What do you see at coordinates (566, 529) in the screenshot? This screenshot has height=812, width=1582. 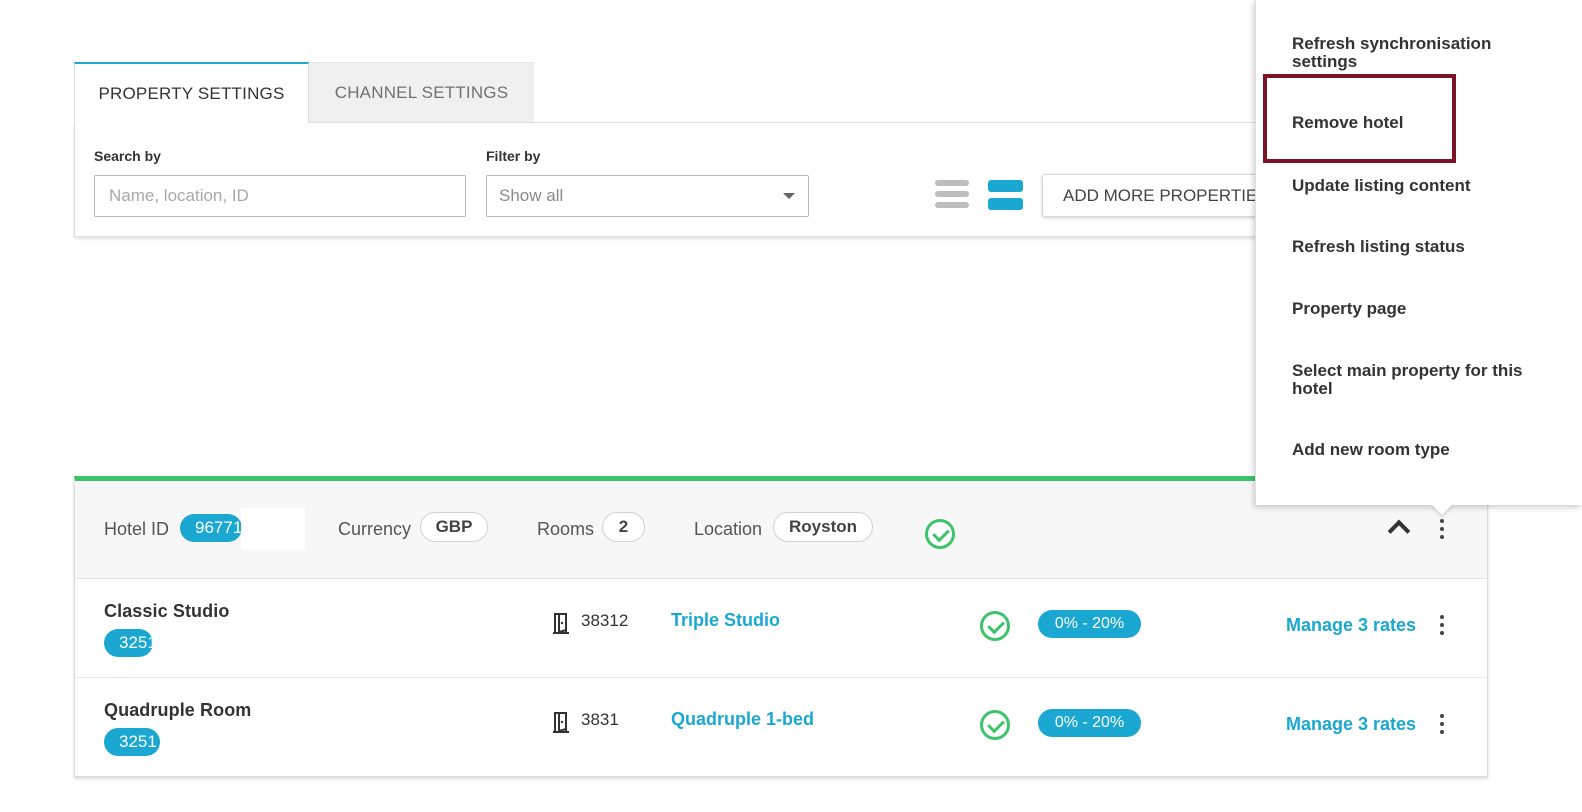 I see `rooms-label: Rooms` at bounding box center [566, 529].